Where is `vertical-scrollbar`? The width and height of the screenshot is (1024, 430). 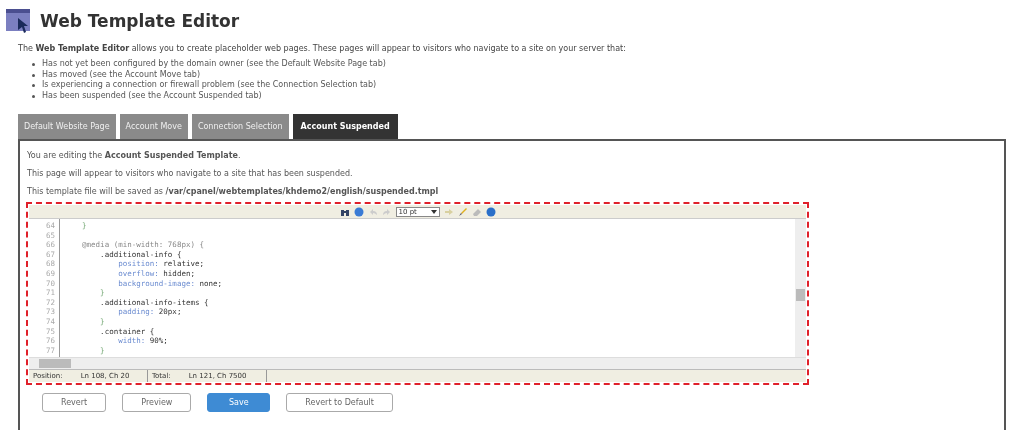 vertical-scrollbar is located at coordinates (800, 288).